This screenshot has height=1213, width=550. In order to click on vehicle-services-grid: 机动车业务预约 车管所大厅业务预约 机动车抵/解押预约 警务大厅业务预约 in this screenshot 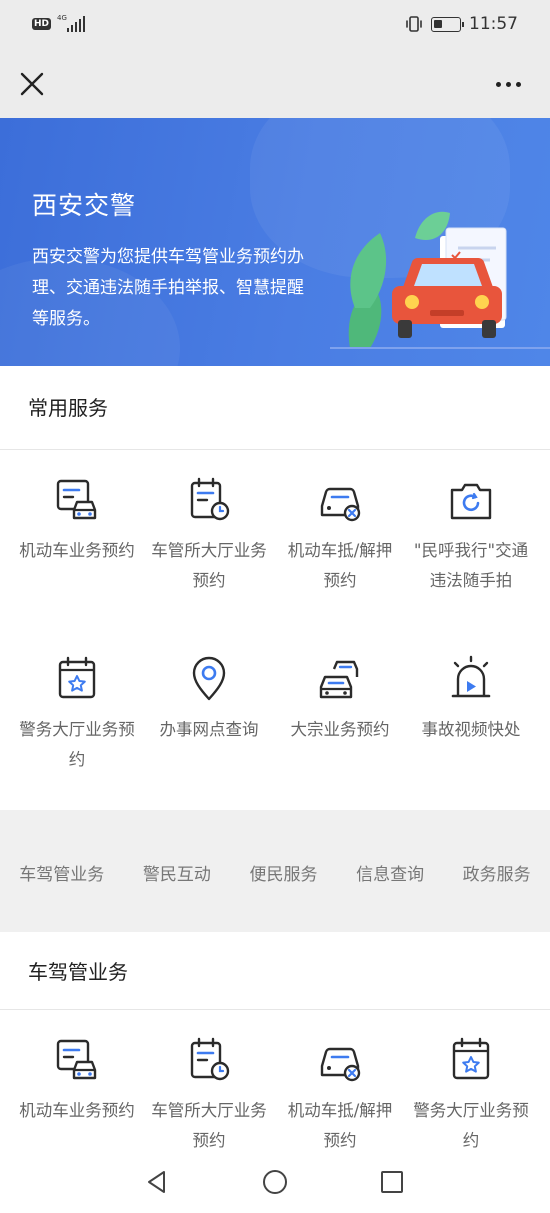, I will do `click(275, 1080)`.